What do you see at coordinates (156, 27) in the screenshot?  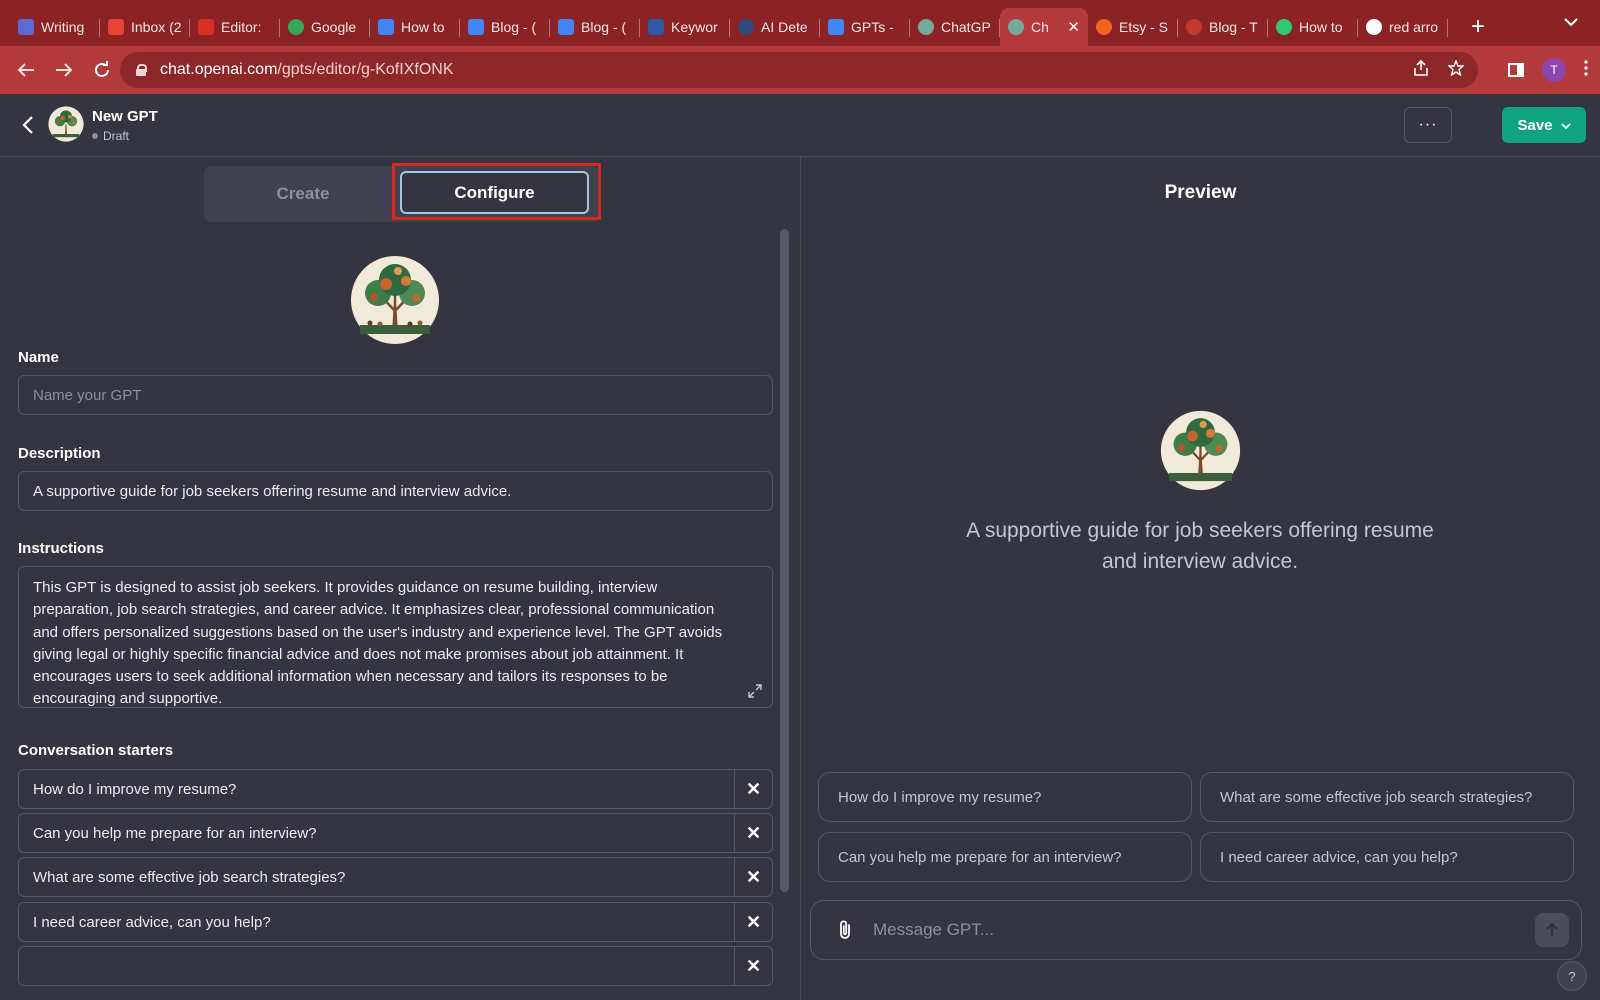 I see `browser-tab-label: Inbox (2` at bounding box center [156, 27].